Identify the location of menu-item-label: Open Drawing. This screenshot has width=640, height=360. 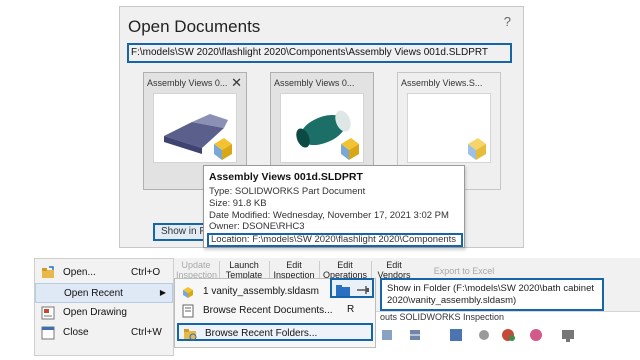
(95, 312).